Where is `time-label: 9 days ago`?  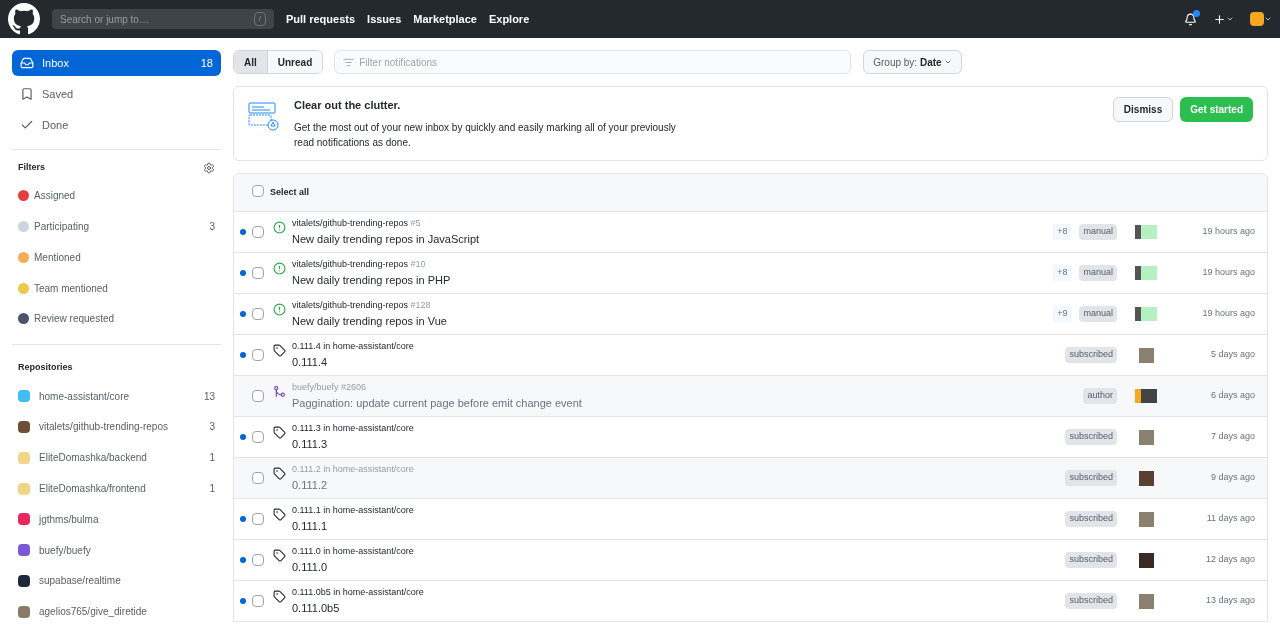
time-label: 9 days ago is located at coordinates (1232, 478).